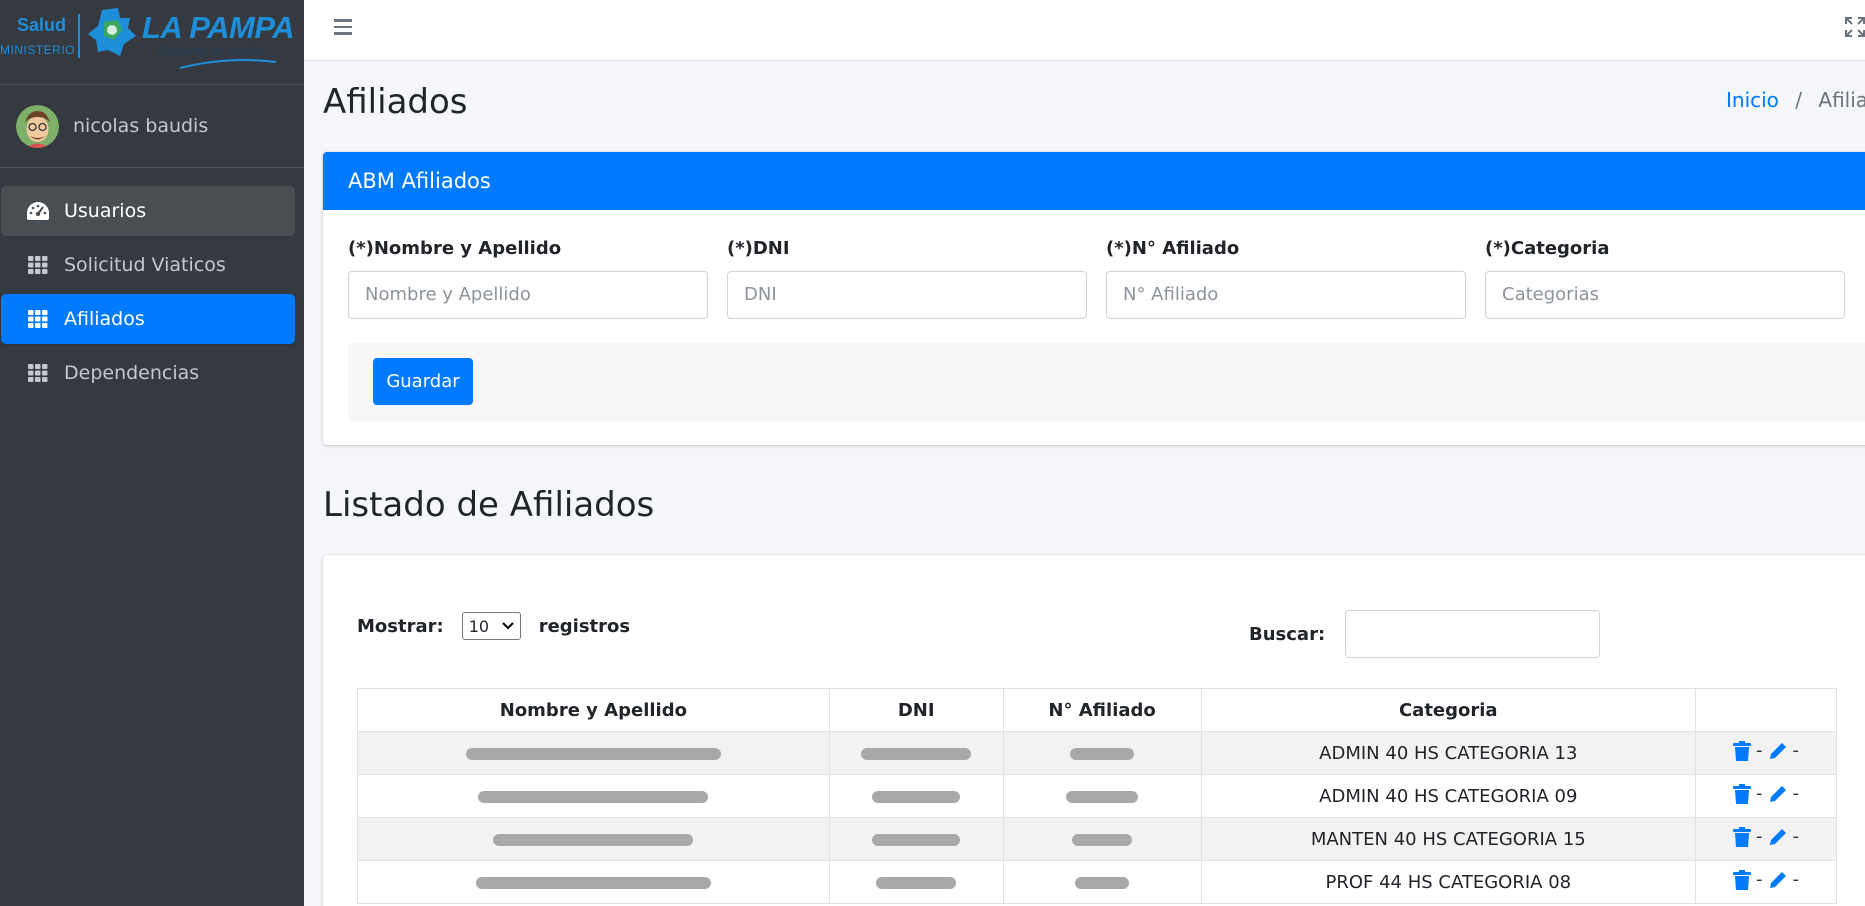 The width and height of the screenshot is (1865, 906). I want to click on avatar, so click(37, 126).